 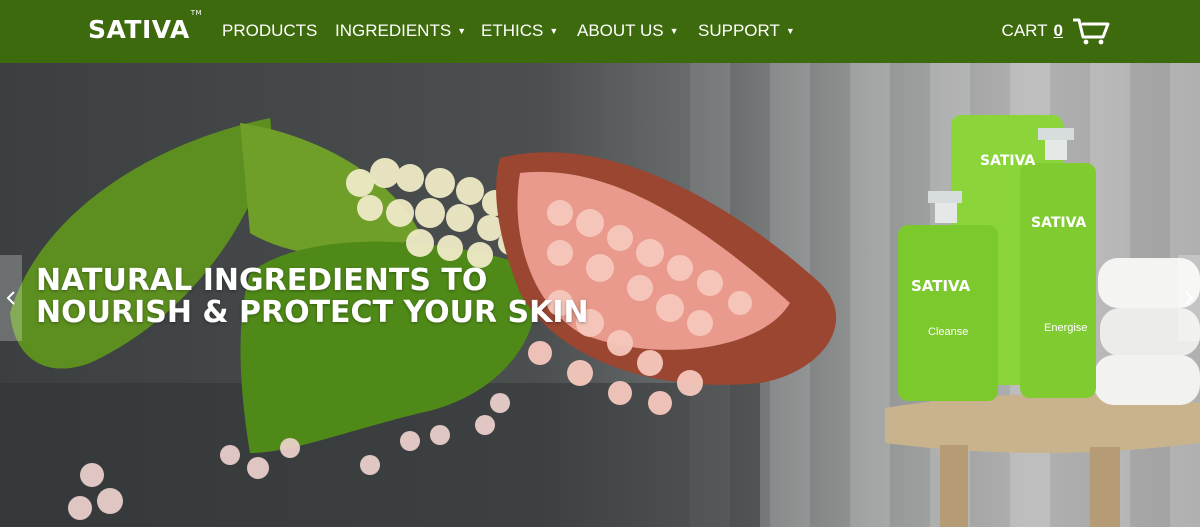 What do you see at coordinates (269, 31) in the screenshot?
I see `nav-products: PRODUCTS` at bounding box center [269, 31].